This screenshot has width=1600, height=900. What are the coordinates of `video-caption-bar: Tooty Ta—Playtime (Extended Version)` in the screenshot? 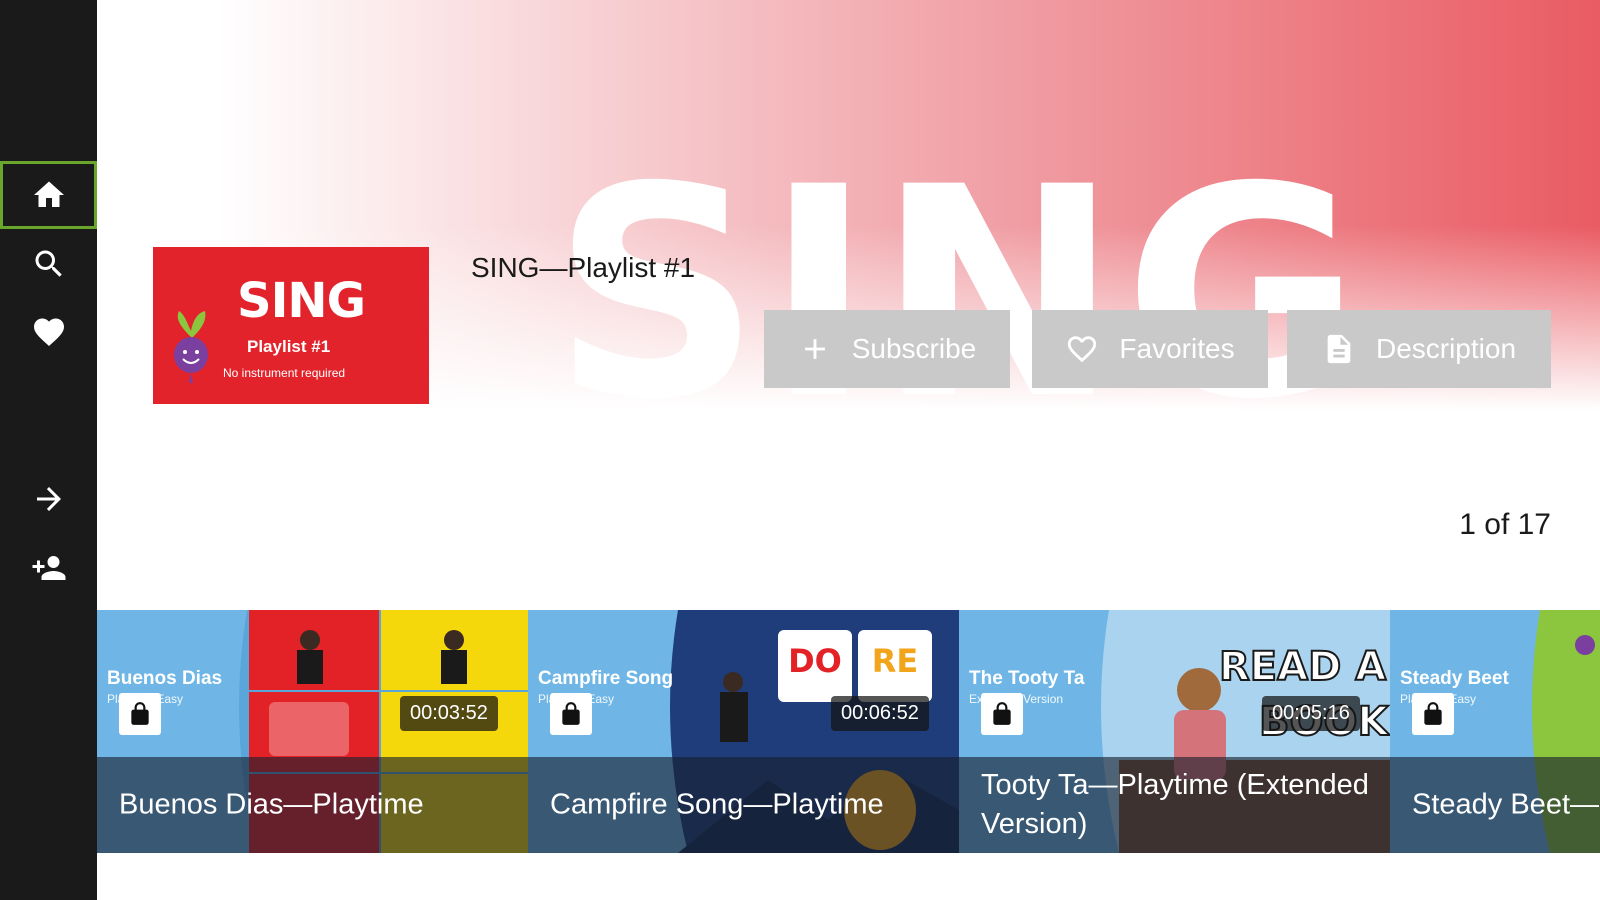 It's located at (1174, 805).